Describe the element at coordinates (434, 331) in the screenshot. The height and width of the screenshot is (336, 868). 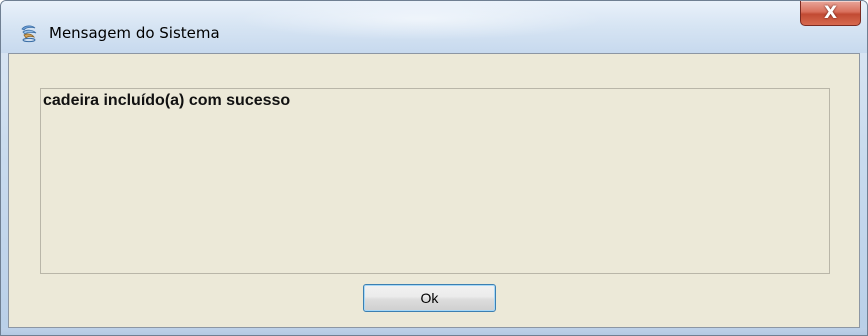
I see `window-bottom-frame` at that location.